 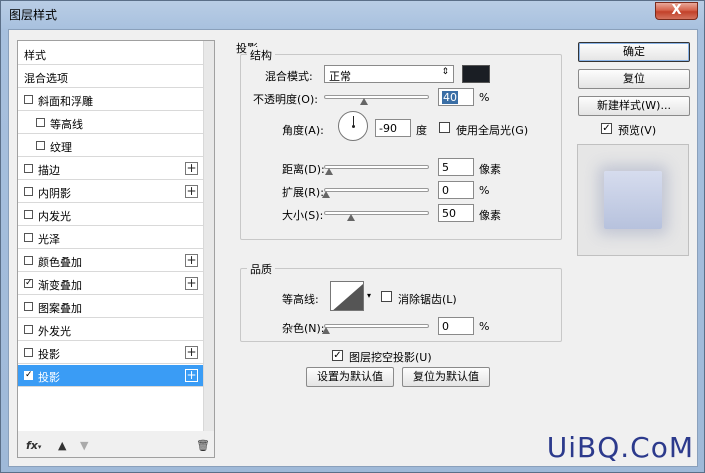 I want to click on style-item-label: 纹理, so click(x=61, y=147).